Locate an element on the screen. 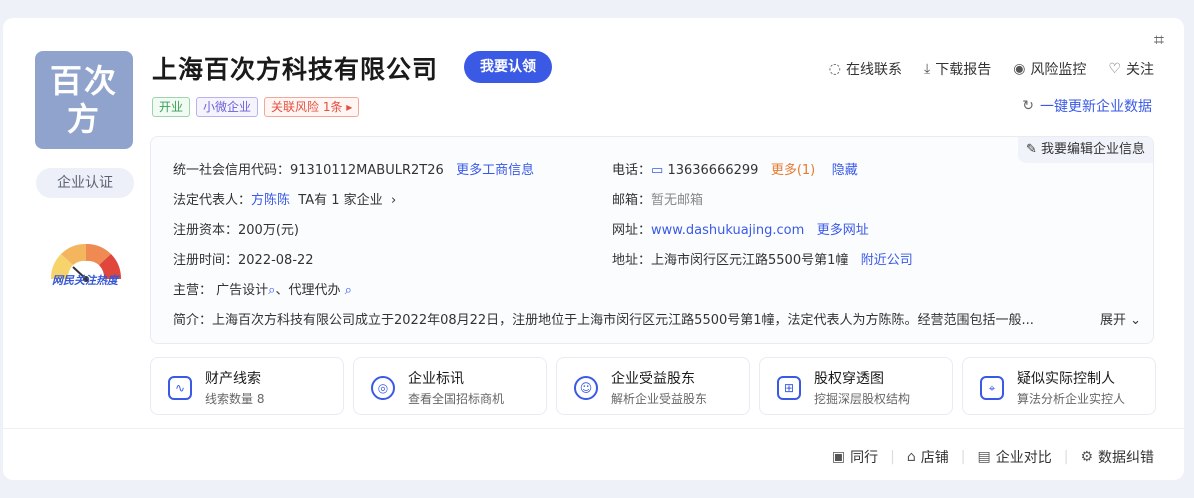 This screenshot has width=1194, height=498. contact-button: ◌ 在线联系 is located at coordinates (865, 69).